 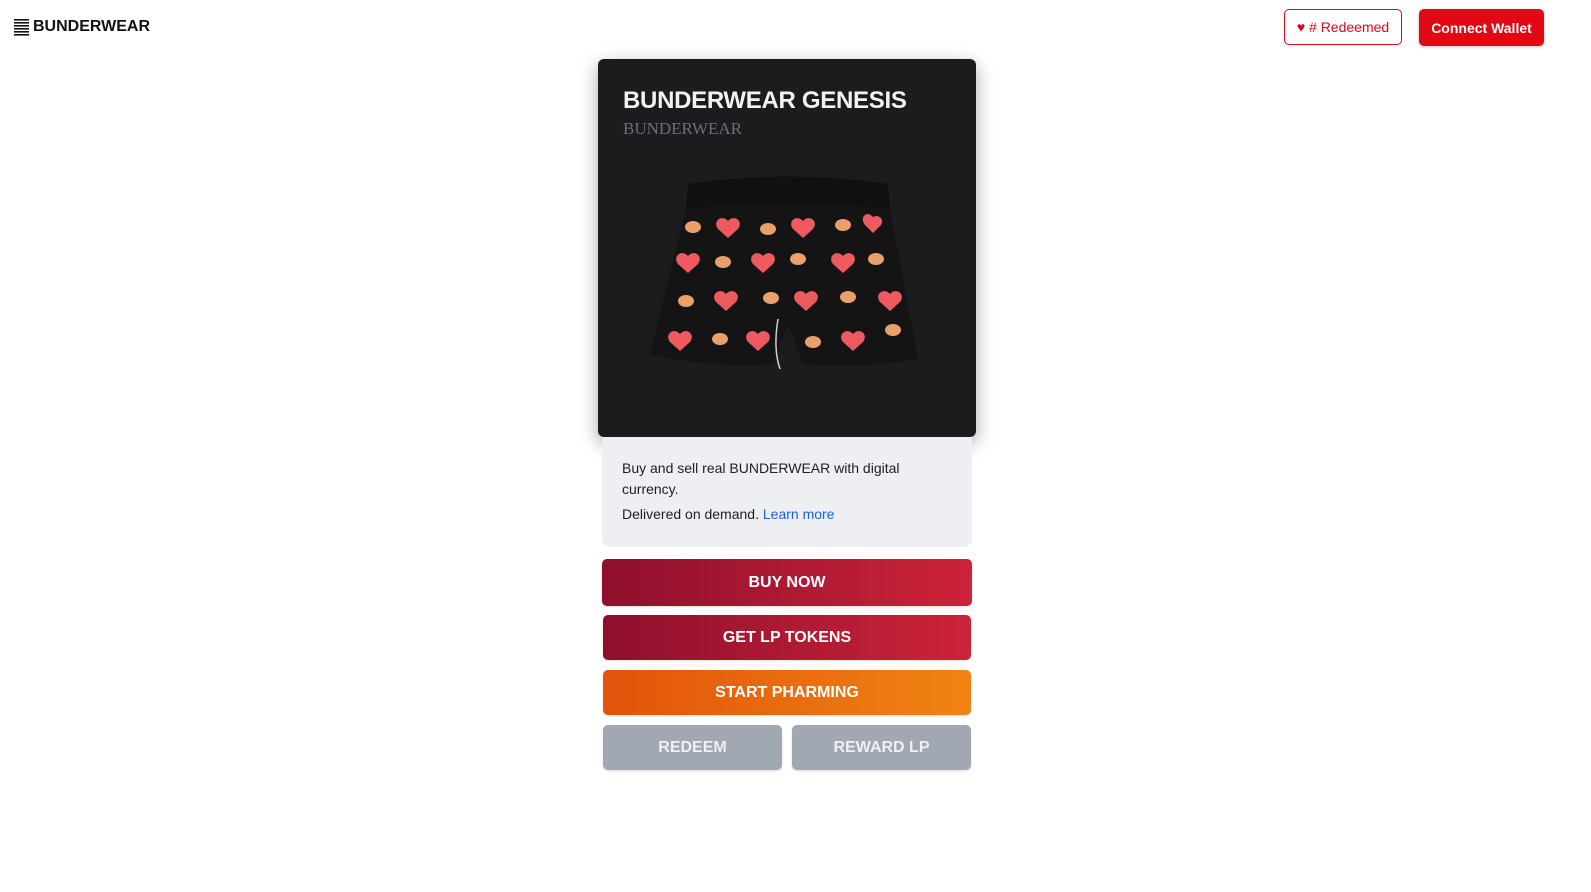 I want to click on delivery-label: Delivered on demand., so click(x=690, y=514).